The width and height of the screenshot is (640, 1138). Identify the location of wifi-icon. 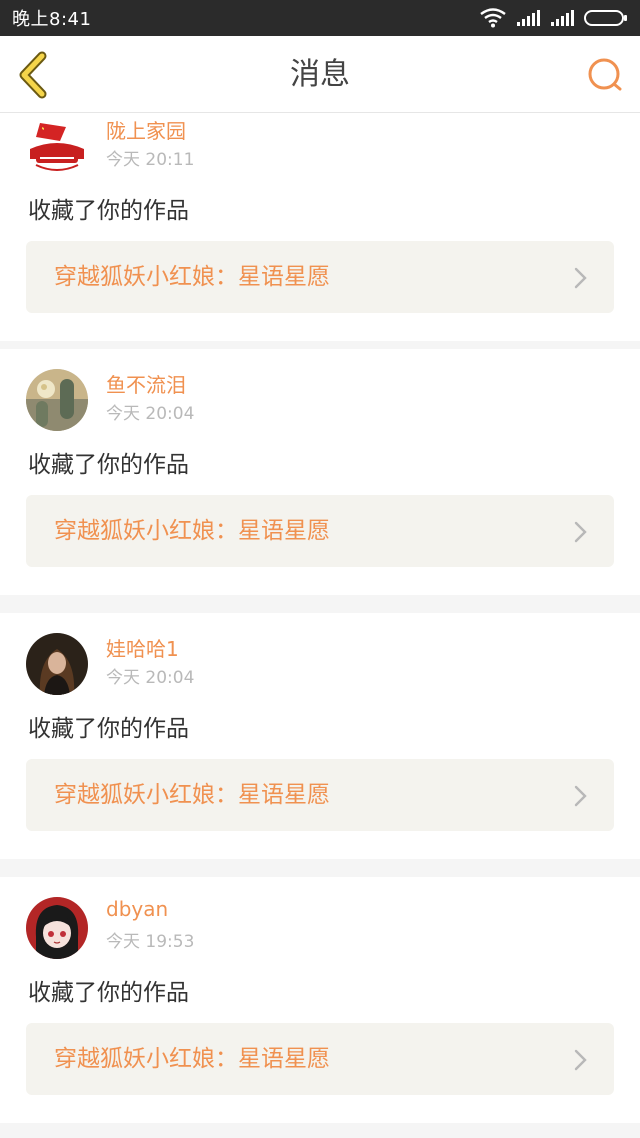
(493, 18).